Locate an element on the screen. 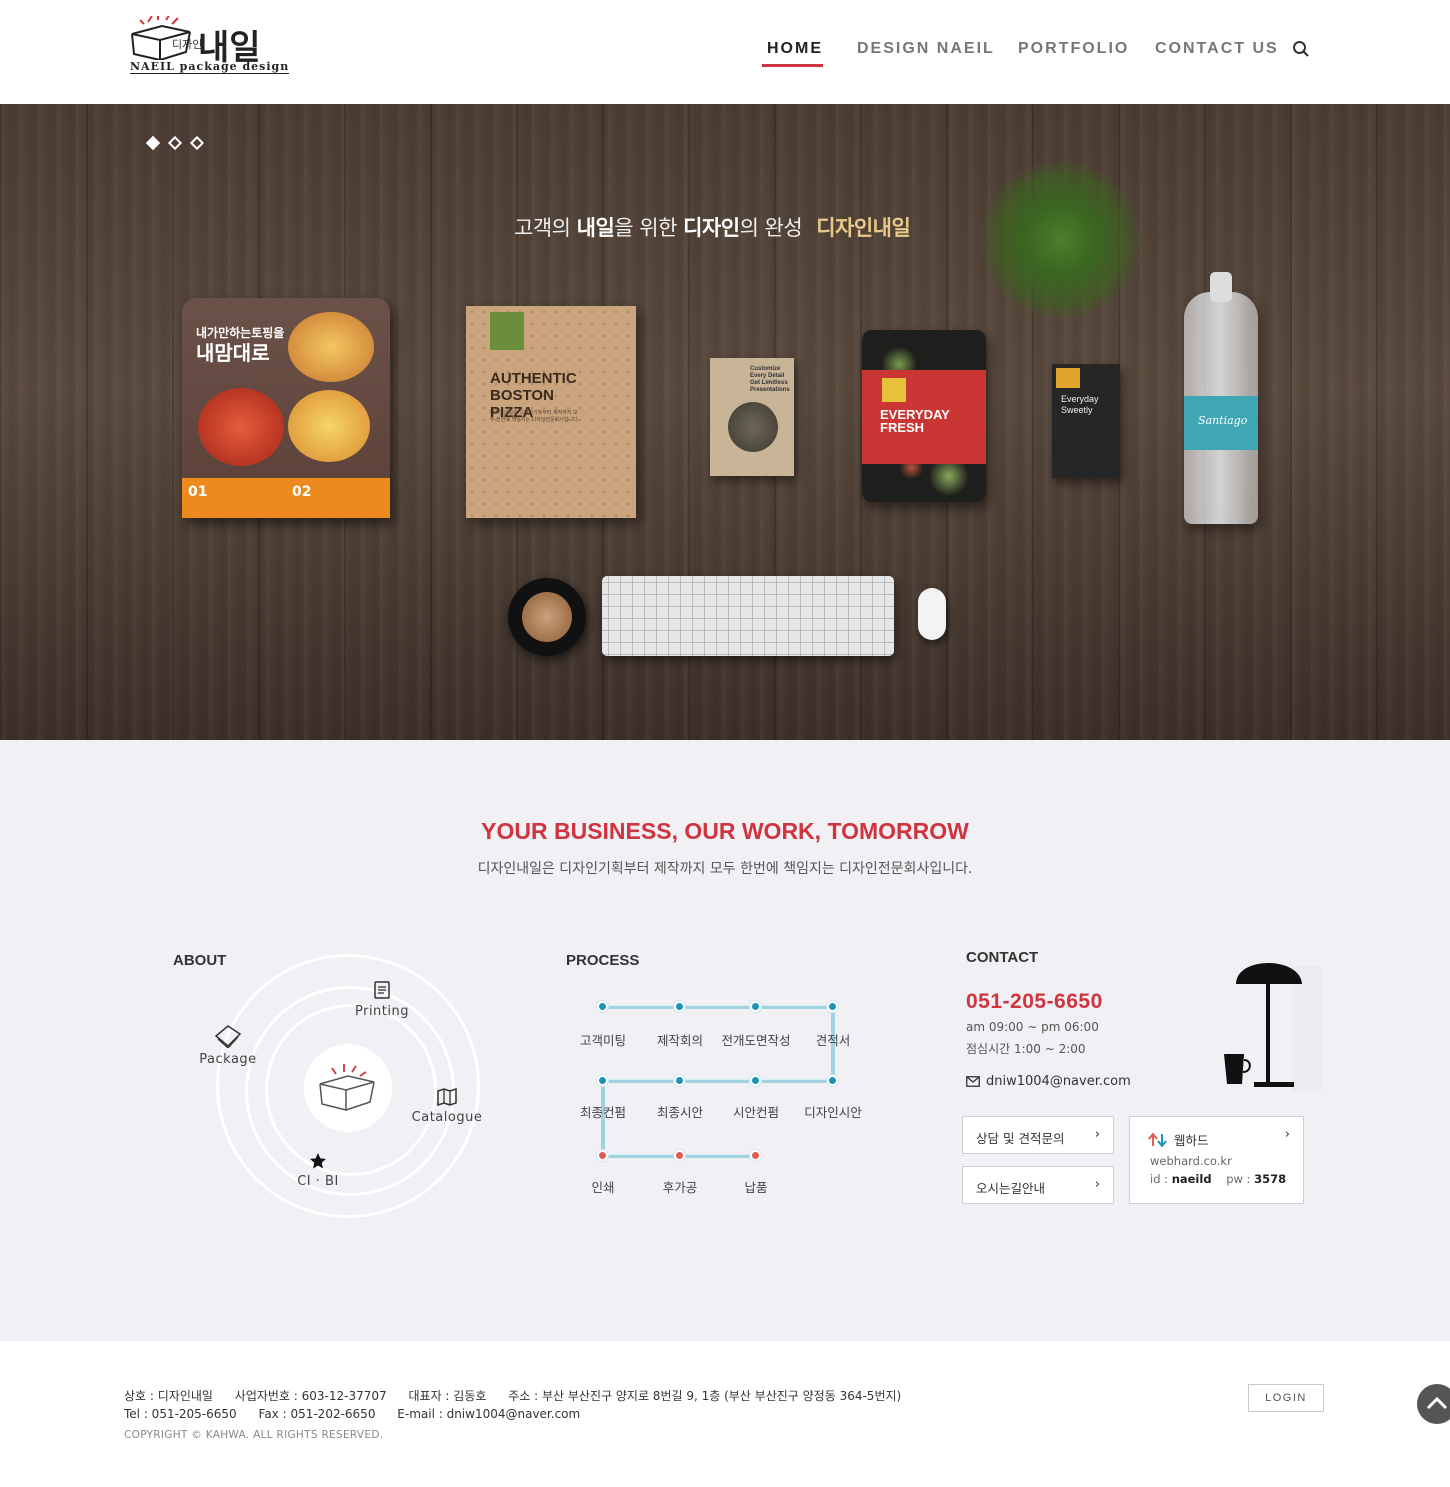 This screenshot has height=1487, width=1450. footer-biz-no: 사업자번호 : 603-12-37707 is located at coordinates (310, 1396).